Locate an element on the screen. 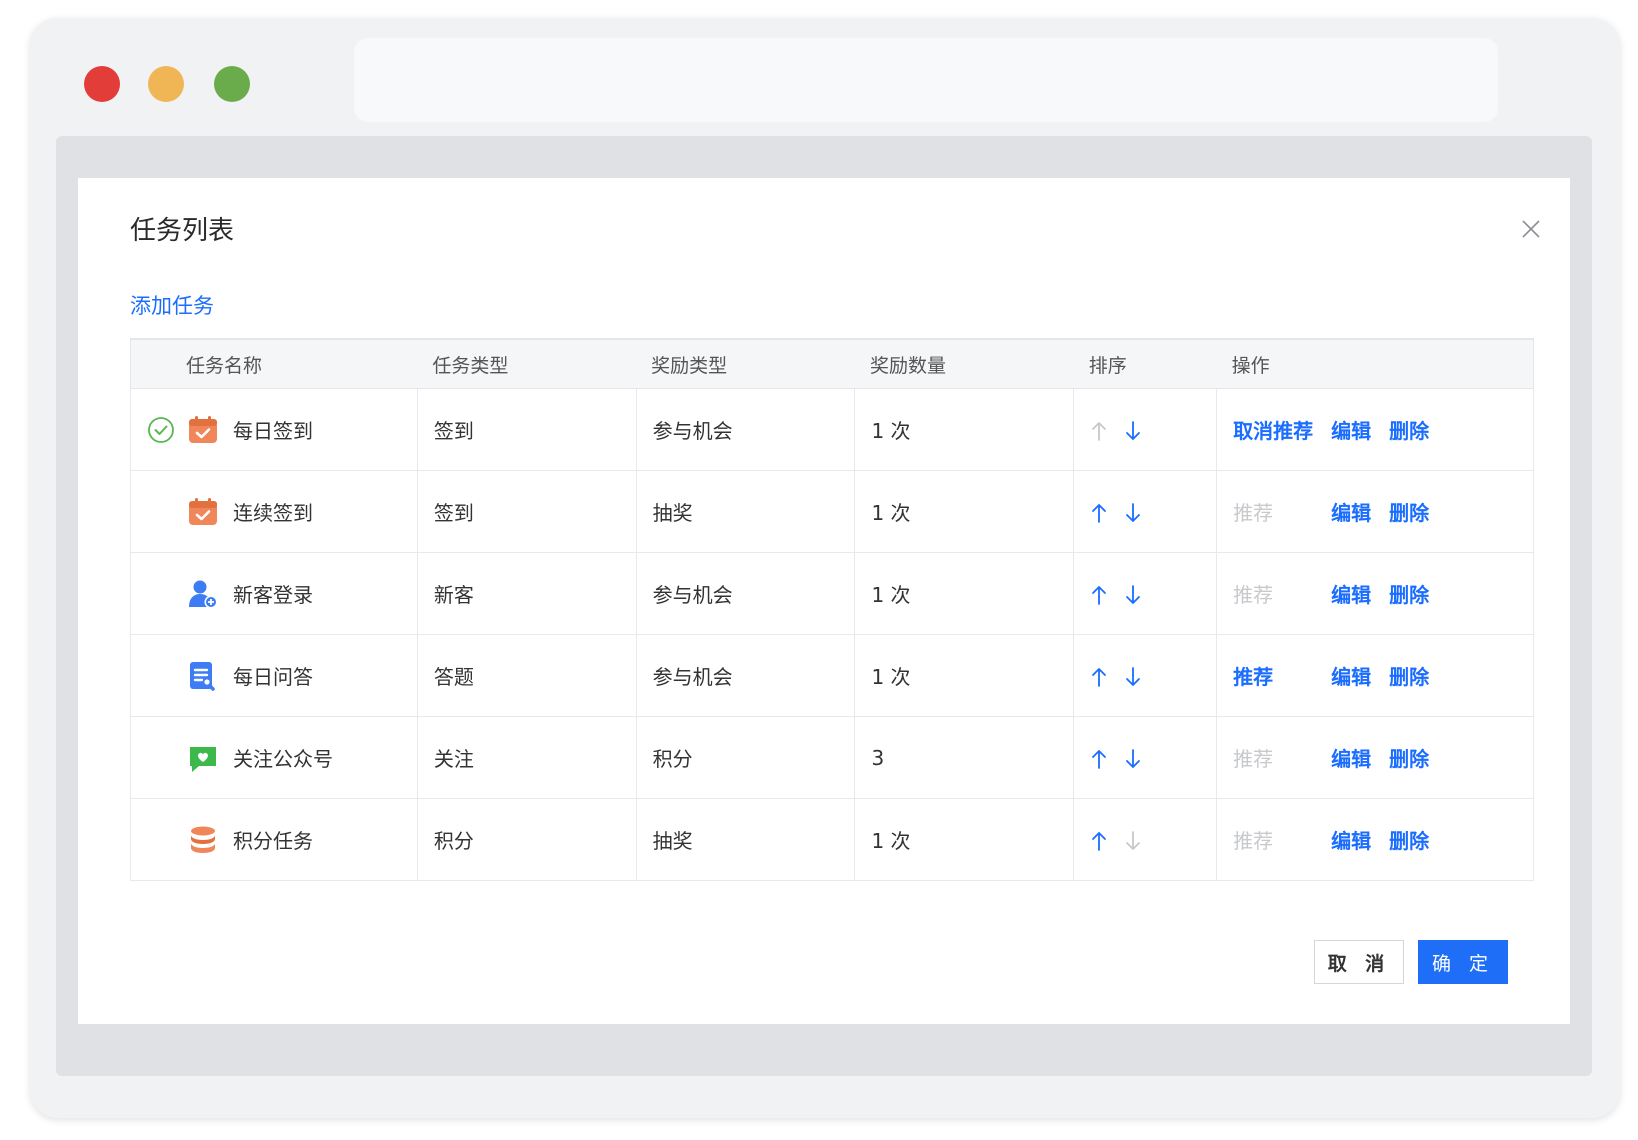 This screenshot has width=1638, height=1140. task-name: 新客登录 is located at coordinates (273, 595).